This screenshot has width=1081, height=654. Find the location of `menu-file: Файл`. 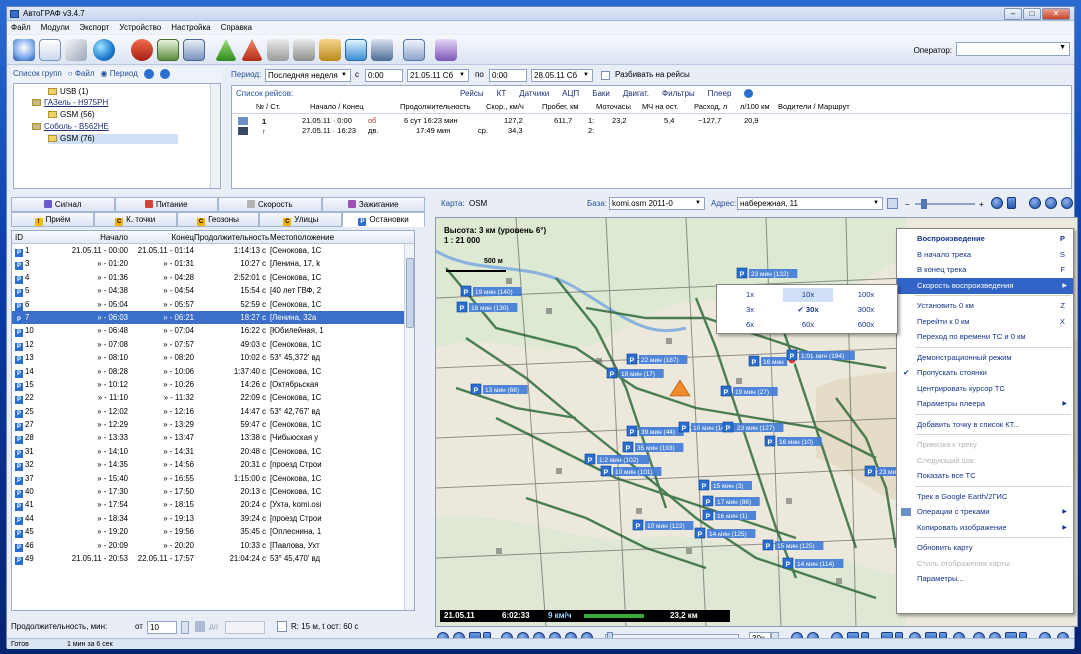

menu-file: Файл is located at coordinates (21, 28).